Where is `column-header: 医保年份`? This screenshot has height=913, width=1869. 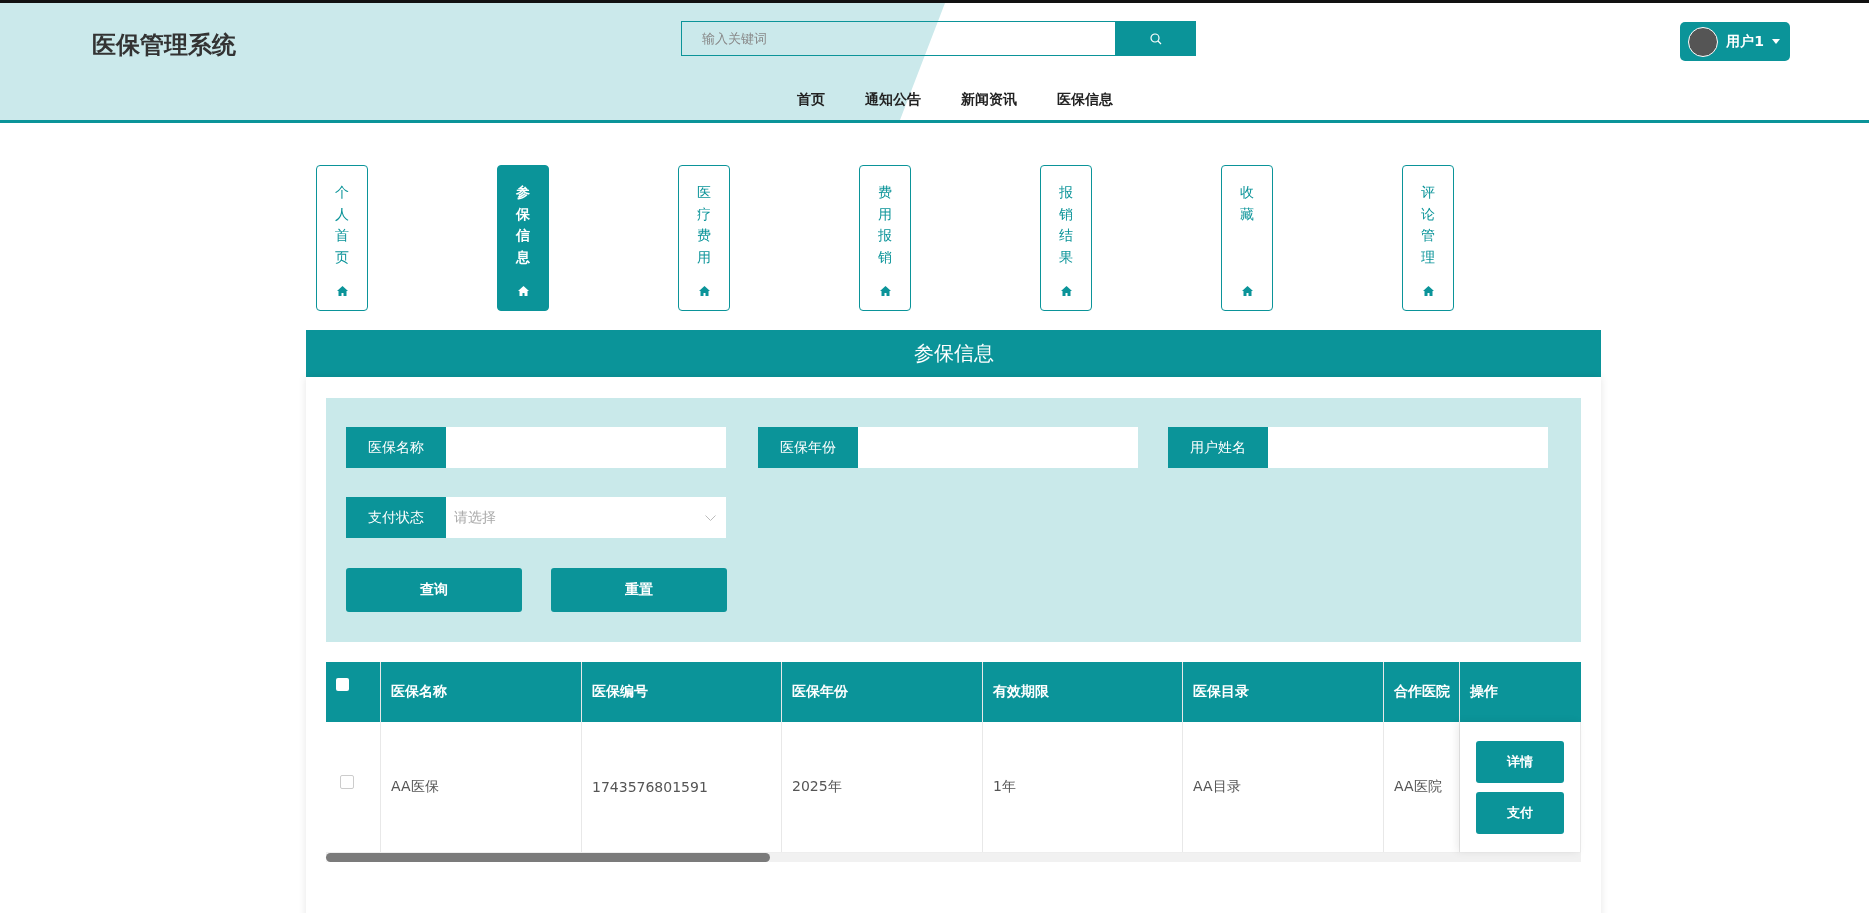
column-header: 医保年份 is located at coordinates (820, 692).